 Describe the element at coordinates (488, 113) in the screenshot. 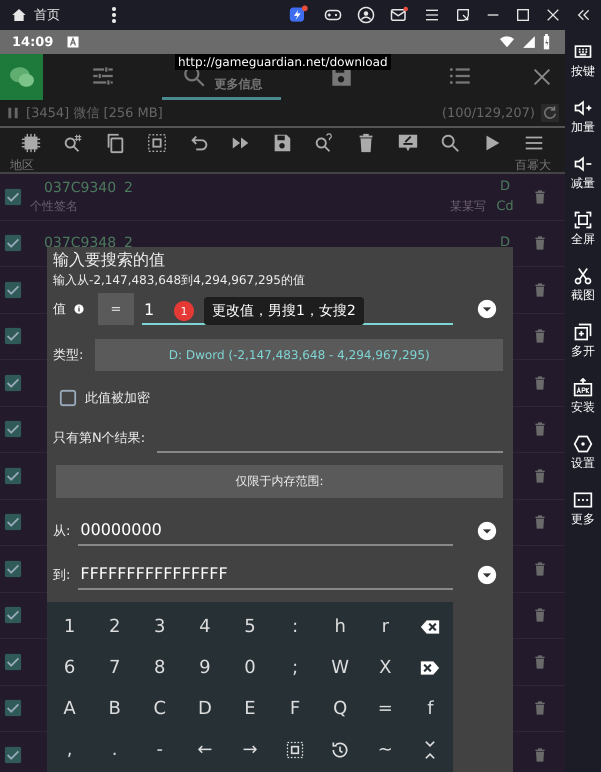

I see `result-count: (100/129,207)` at that location.